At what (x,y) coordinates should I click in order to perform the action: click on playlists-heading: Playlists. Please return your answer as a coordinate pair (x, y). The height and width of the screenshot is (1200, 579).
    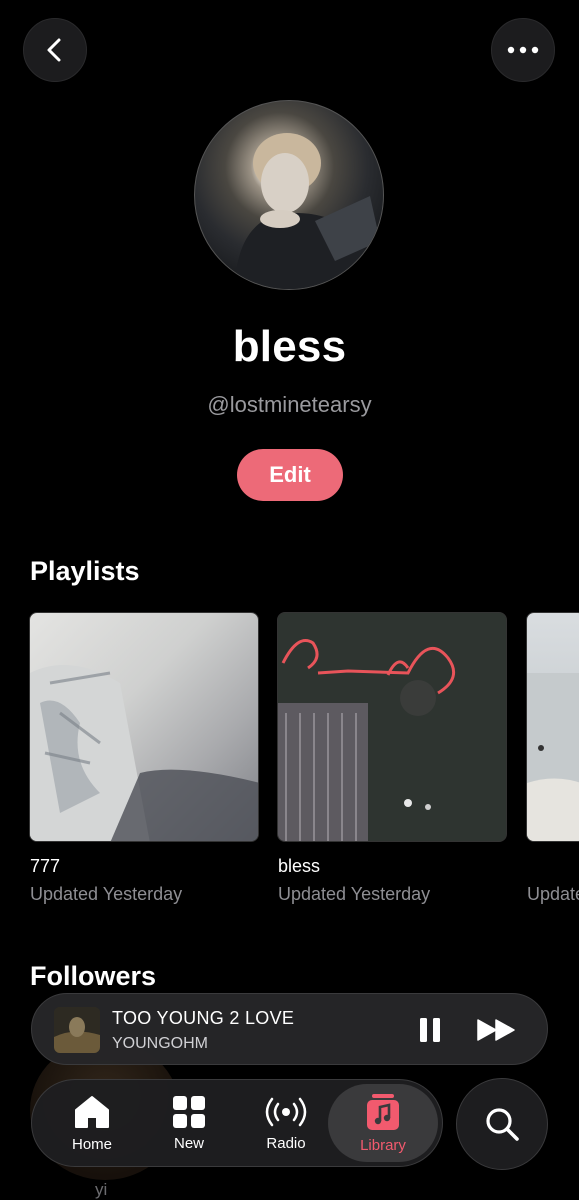
    Looking at the image, I should click on (85, 571).